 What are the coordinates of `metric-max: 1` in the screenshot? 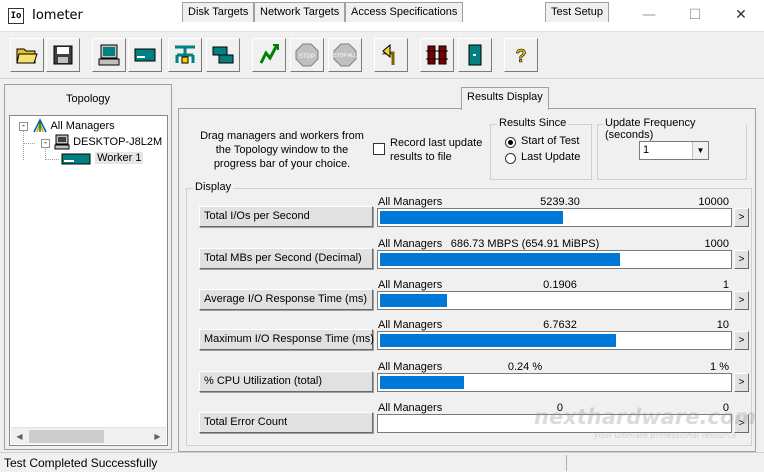 It's located at (725, 285).